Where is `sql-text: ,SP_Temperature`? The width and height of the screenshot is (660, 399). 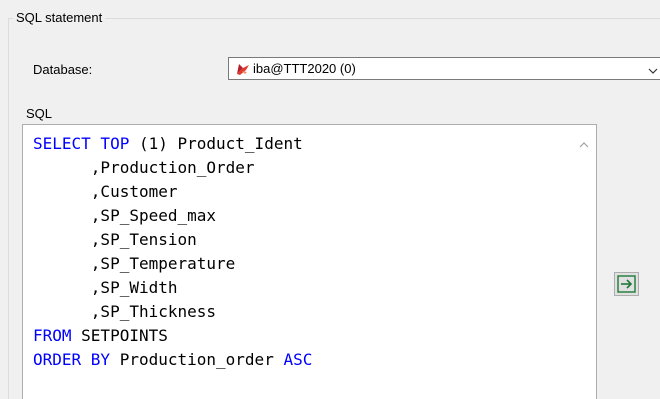
sql-text: ,SP_Temperature is located at coordinates (163, 263).